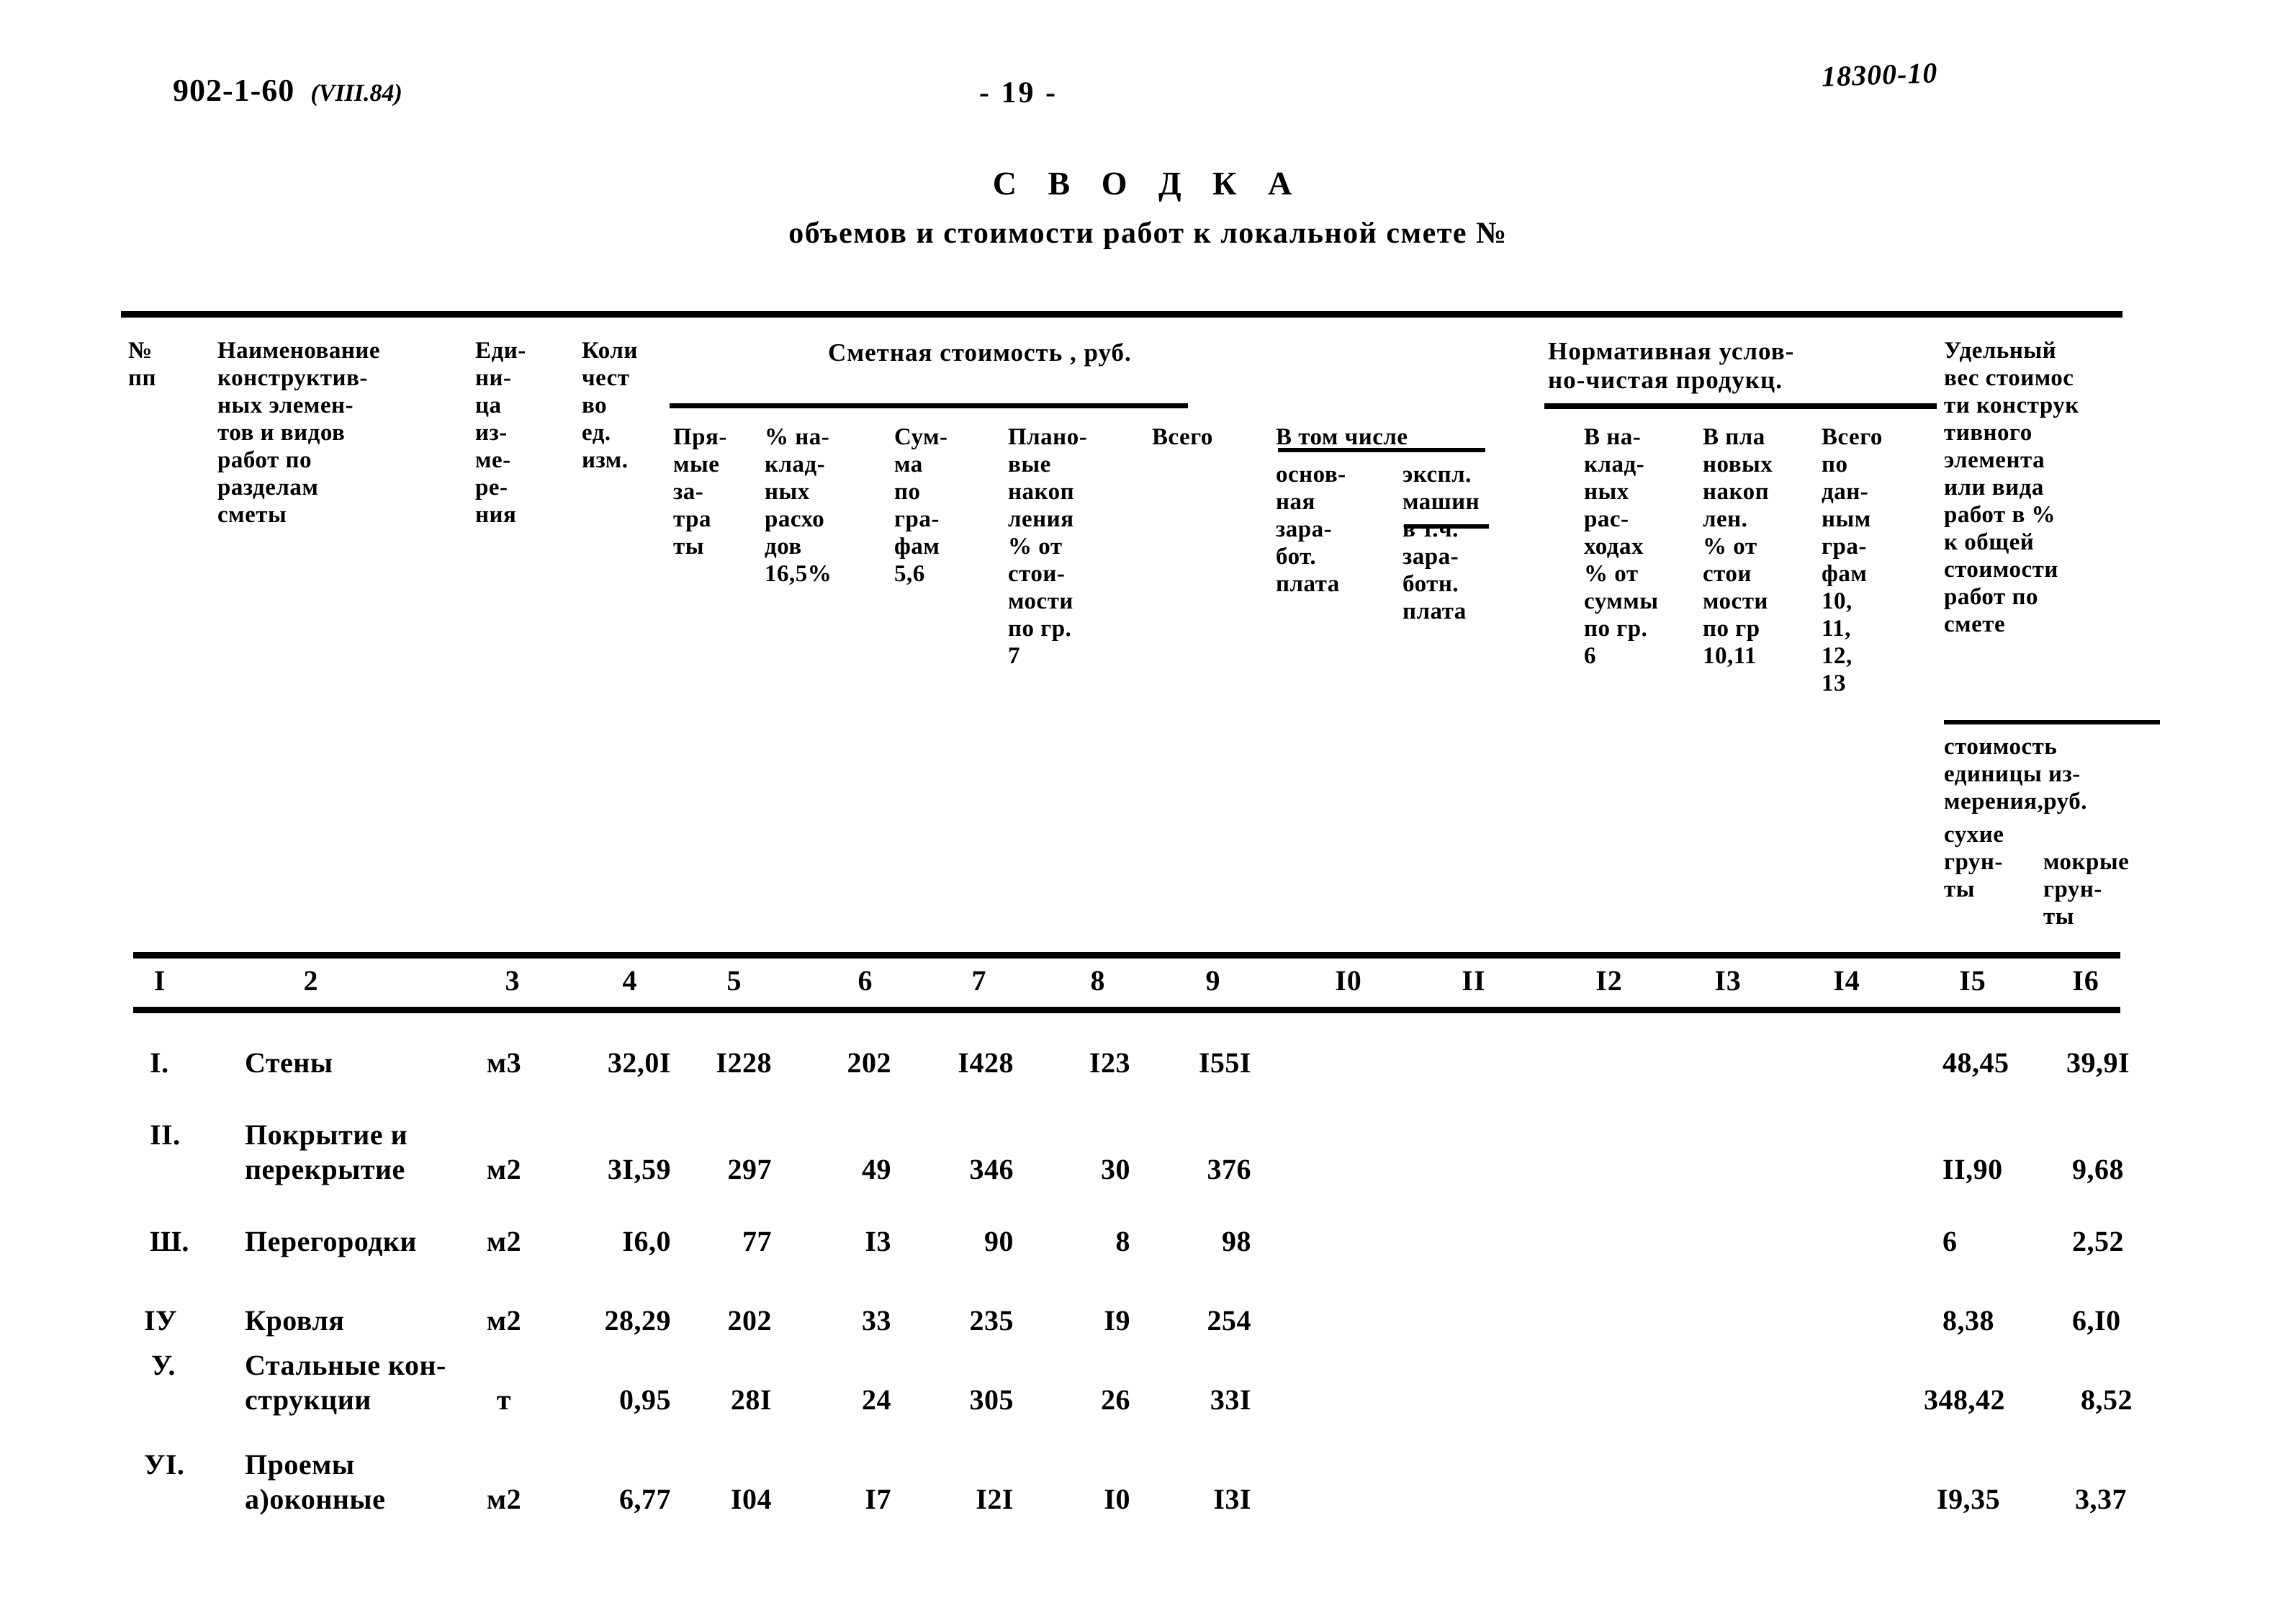  I want to click on table-row: I6,0, so click(647, 1241).